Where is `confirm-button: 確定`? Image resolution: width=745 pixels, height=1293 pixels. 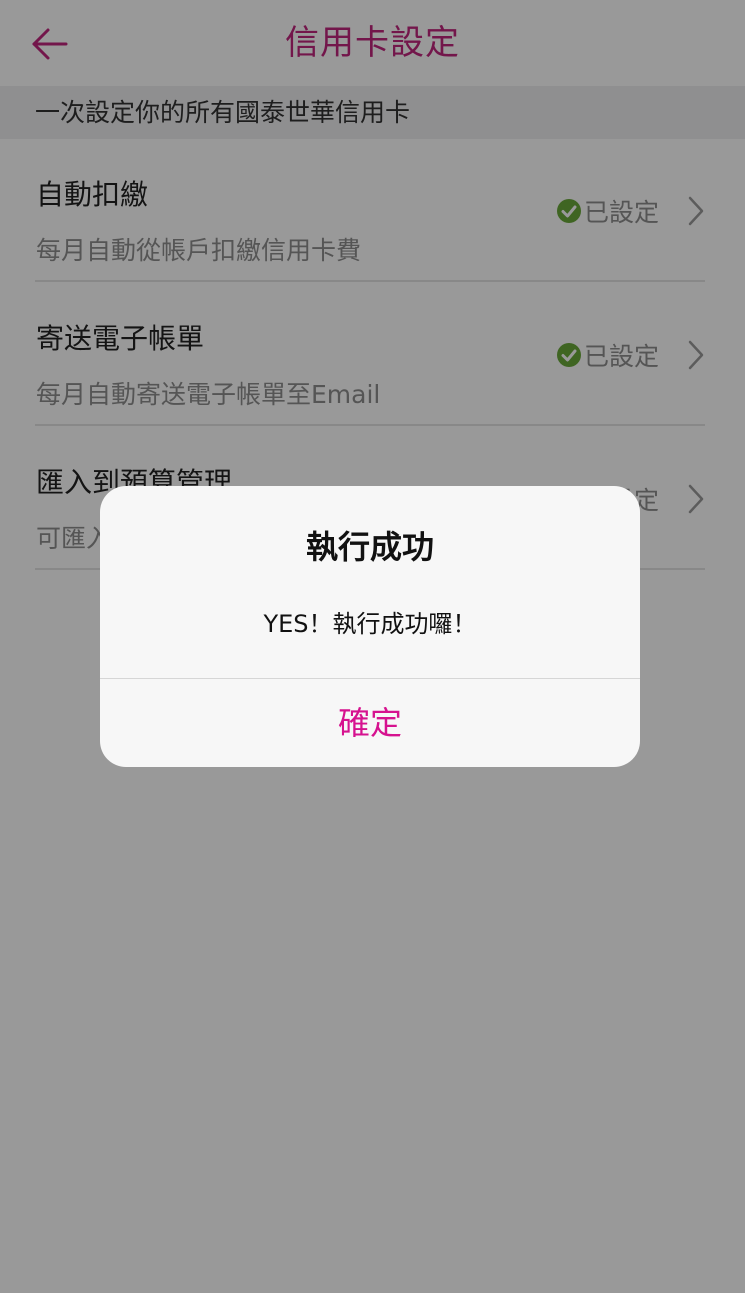
confirm-button: 確定 is located at coordinates (370, 723).